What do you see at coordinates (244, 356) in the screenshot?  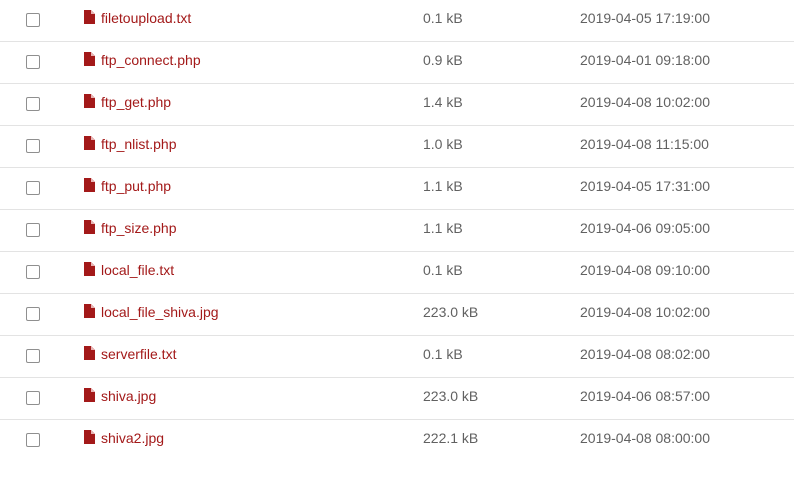 I see `name-cell: serverfile.txt` at bounding box center [244, 356].